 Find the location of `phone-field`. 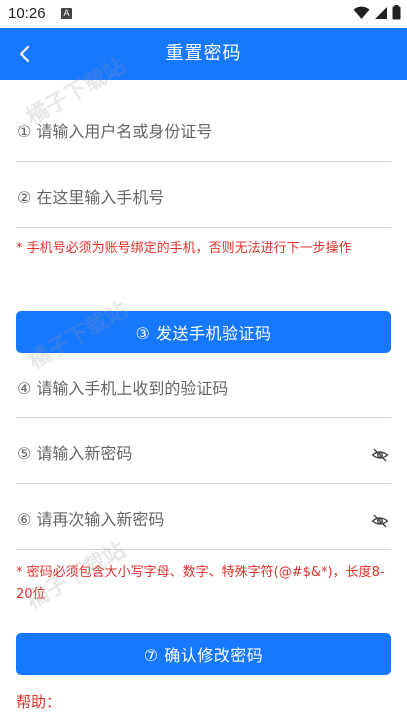

phone-field is located at coordinates (203, 195).